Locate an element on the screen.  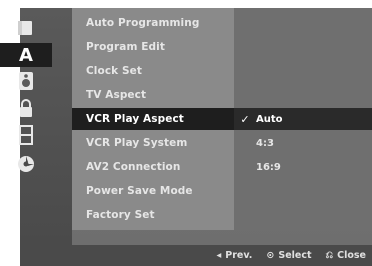
close-hint: ⎌ Close is located at coordinates (346, 255).